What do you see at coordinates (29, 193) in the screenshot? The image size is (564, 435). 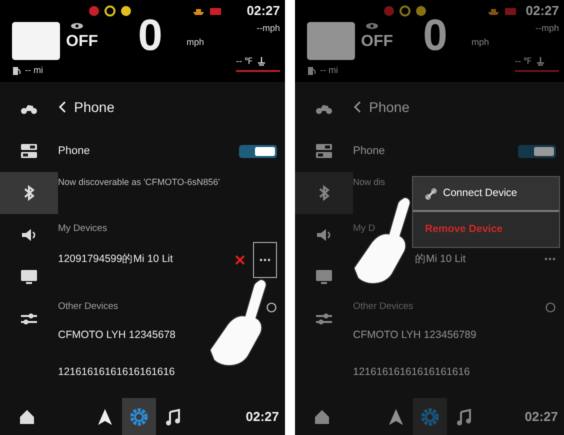 I see `sidebar-item` at bounding box center [29, 193].